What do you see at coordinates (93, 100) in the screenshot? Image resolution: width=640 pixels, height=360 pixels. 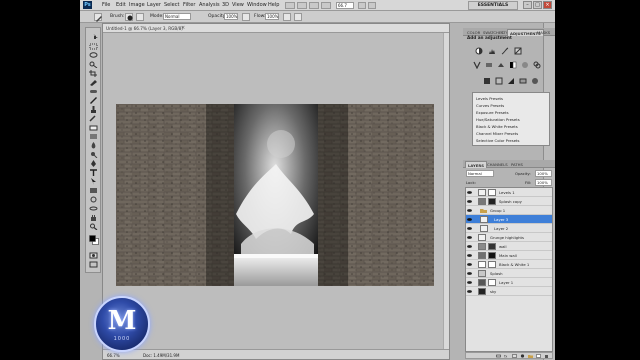 I see `brush-tool-icon` at bounding box center [93, 100].